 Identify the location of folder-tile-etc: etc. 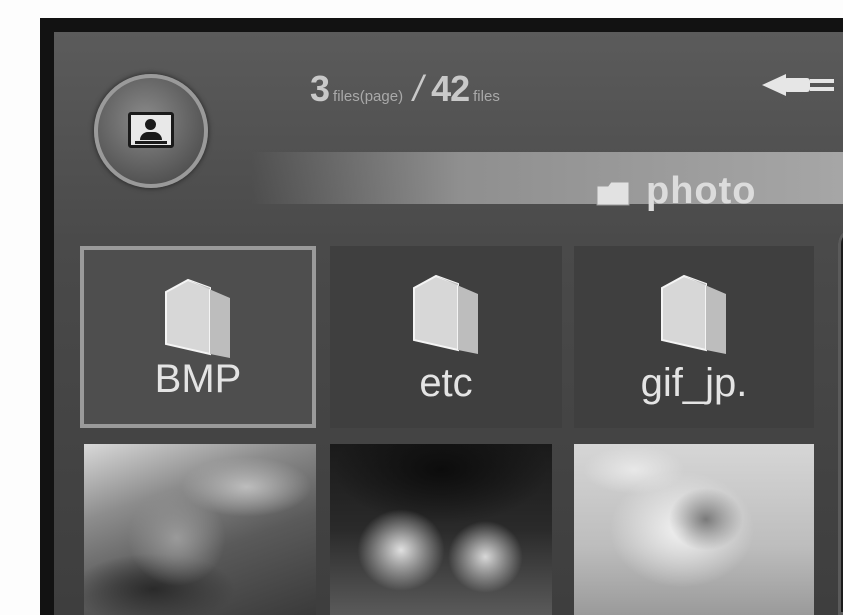
(446, 337).